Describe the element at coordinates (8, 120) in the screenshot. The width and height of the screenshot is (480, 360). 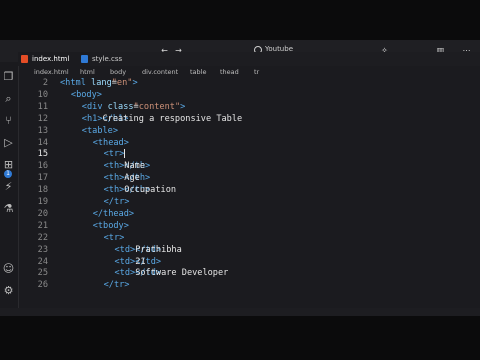
I see `source-control-icon: ⑂` at that location.